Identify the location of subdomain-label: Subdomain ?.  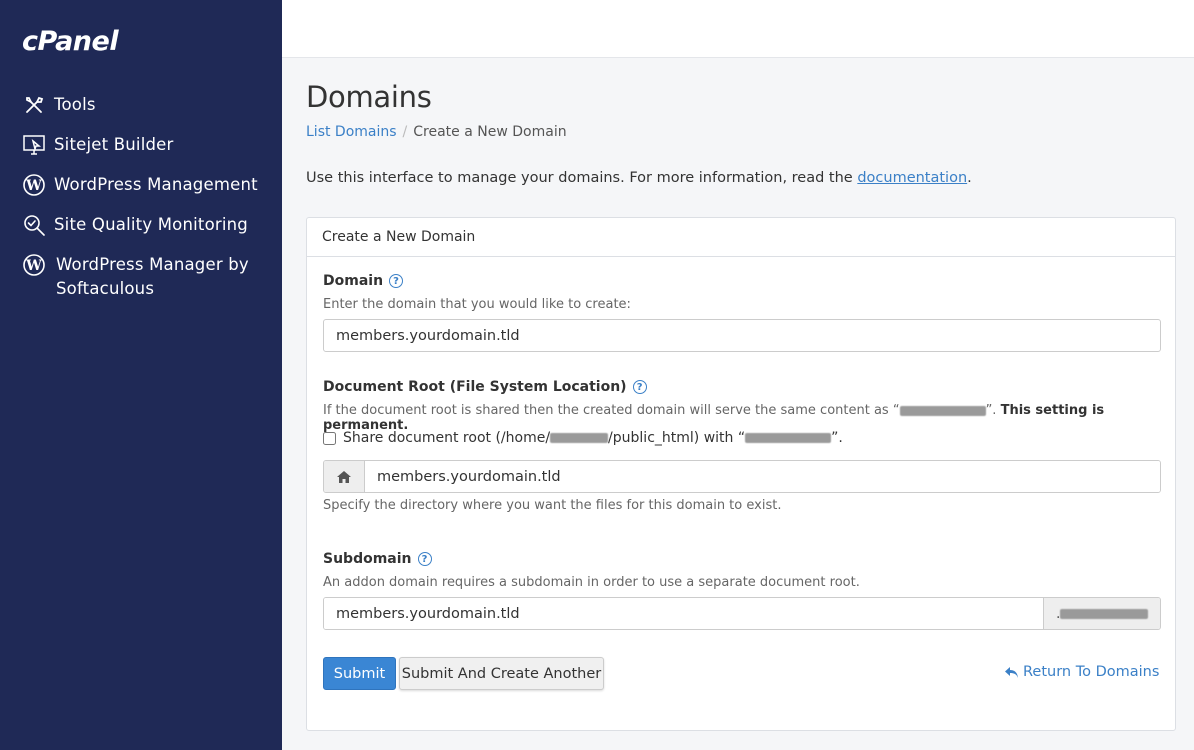
(377, 559).